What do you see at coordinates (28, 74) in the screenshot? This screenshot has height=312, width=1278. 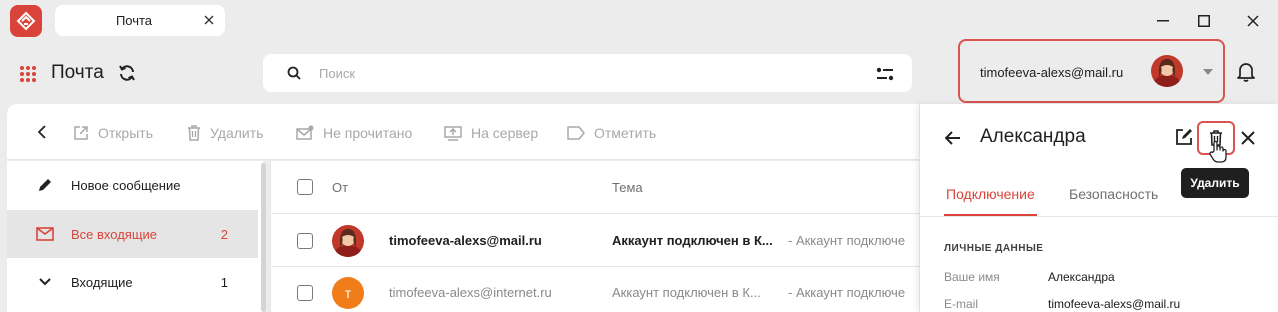 I see `apps-grid-icon` at bounding box center [28, 74].